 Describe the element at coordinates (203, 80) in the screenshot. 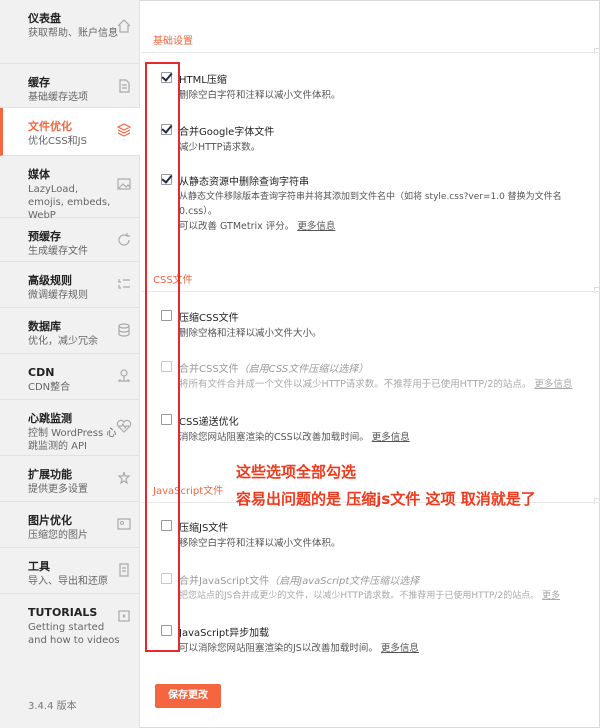

I see `option-title: HTML压缩` at that location.